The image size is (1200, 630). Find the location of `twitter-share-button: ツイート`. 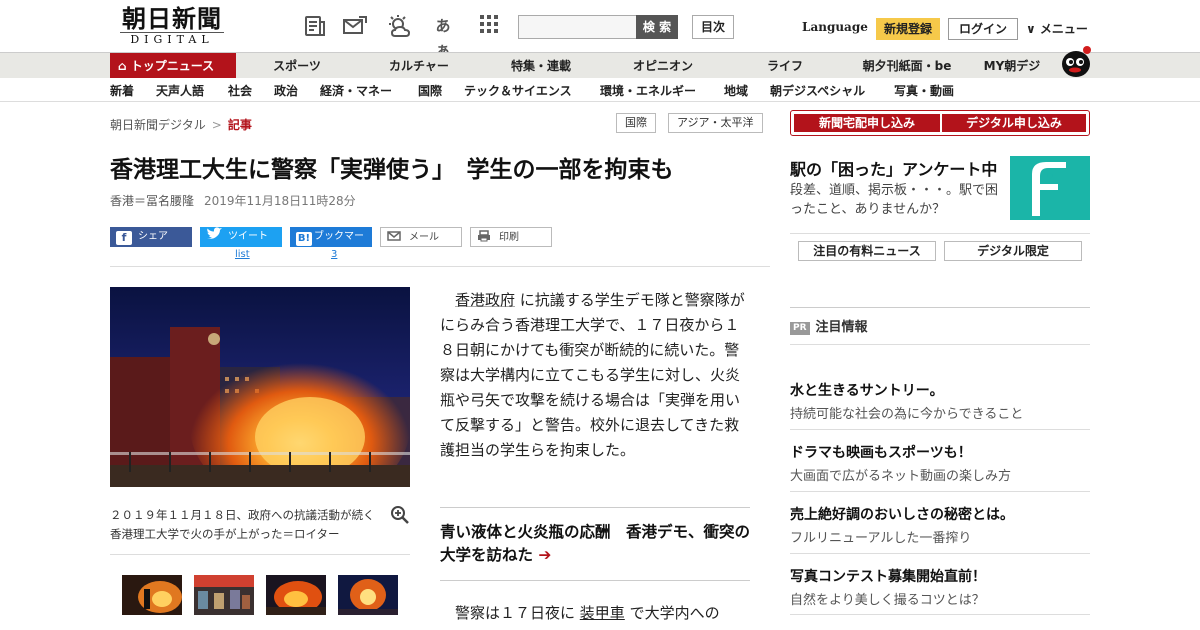

twitter-share-button: ツイート is located at coordinates (241, 237).